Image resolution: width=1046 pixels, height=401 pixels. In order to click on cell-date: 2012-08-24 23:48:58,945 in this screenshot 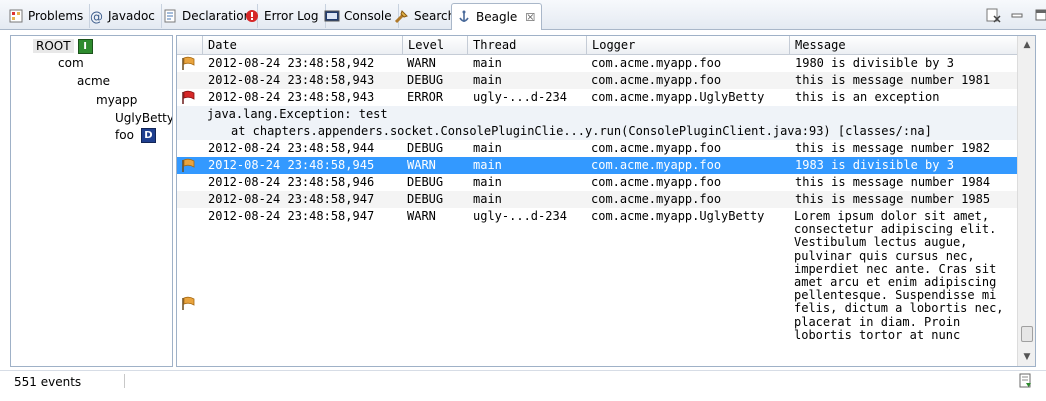, I will do `click(291, 165)`.